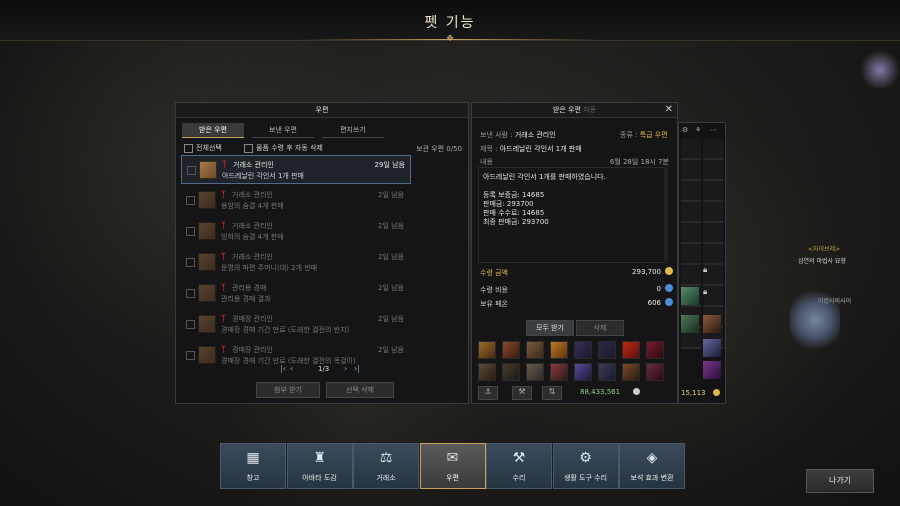 This screenshot has height=506, width=900. I want to click on tab-write: 편지쓰기, so click(353, 130).